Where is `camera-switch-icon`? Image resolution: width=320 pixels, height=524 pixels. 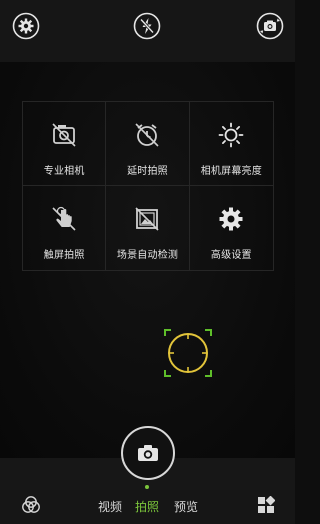
camera-switch-icon is located at coordinates (270, 26).